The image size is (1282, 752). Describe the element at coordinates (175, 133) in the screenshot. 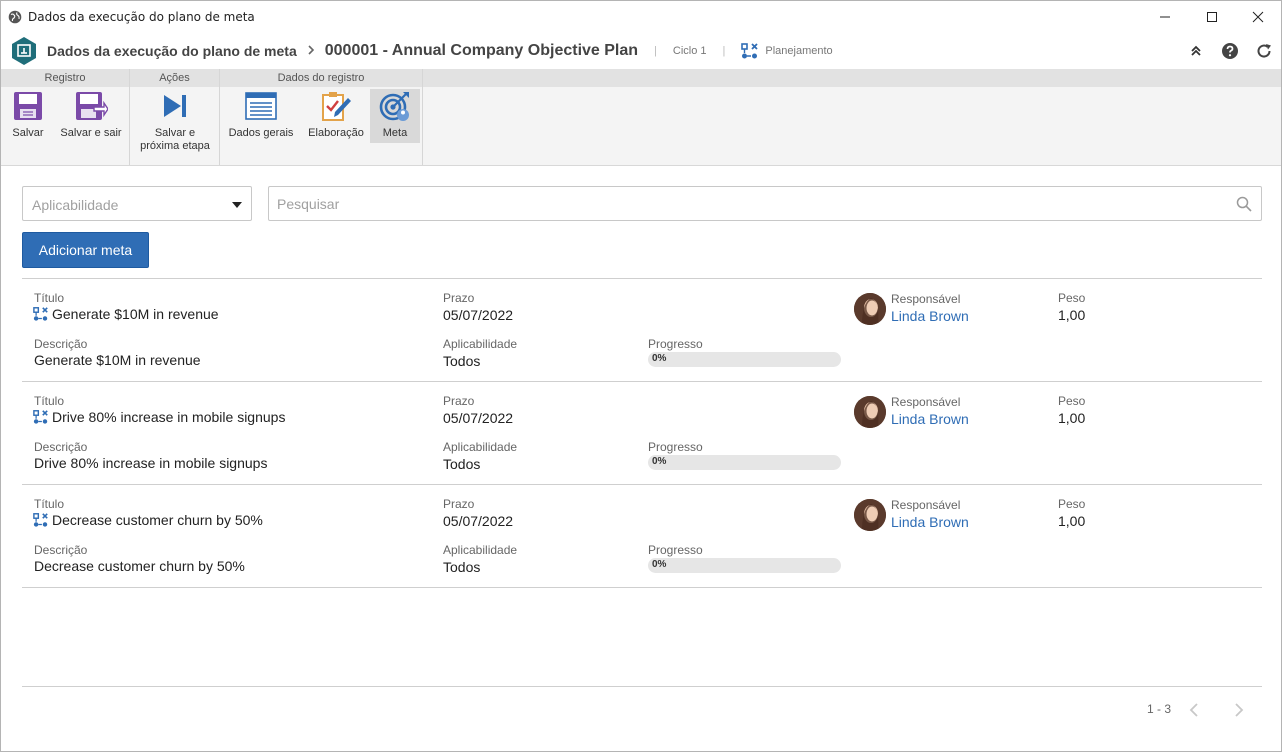

I see `button-label-line1: Salvar e` at that location.